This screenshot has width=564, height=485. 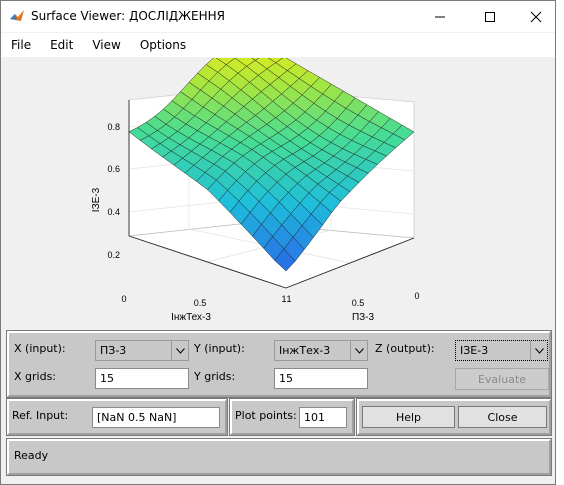 What do you see at coordinates (321, 378) in the screenshot?
I see `y-grids-input: 15` at bounding box center [321, 378].